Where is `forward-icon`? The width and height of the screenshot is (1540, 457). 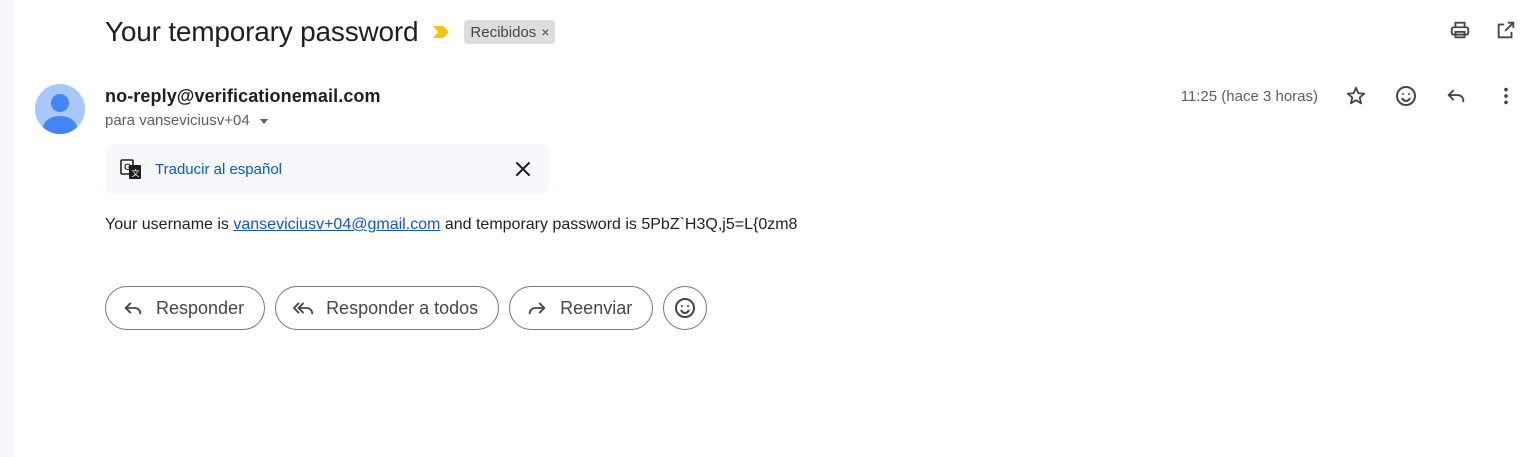
forward-icon is located at coordinates (538, 308).